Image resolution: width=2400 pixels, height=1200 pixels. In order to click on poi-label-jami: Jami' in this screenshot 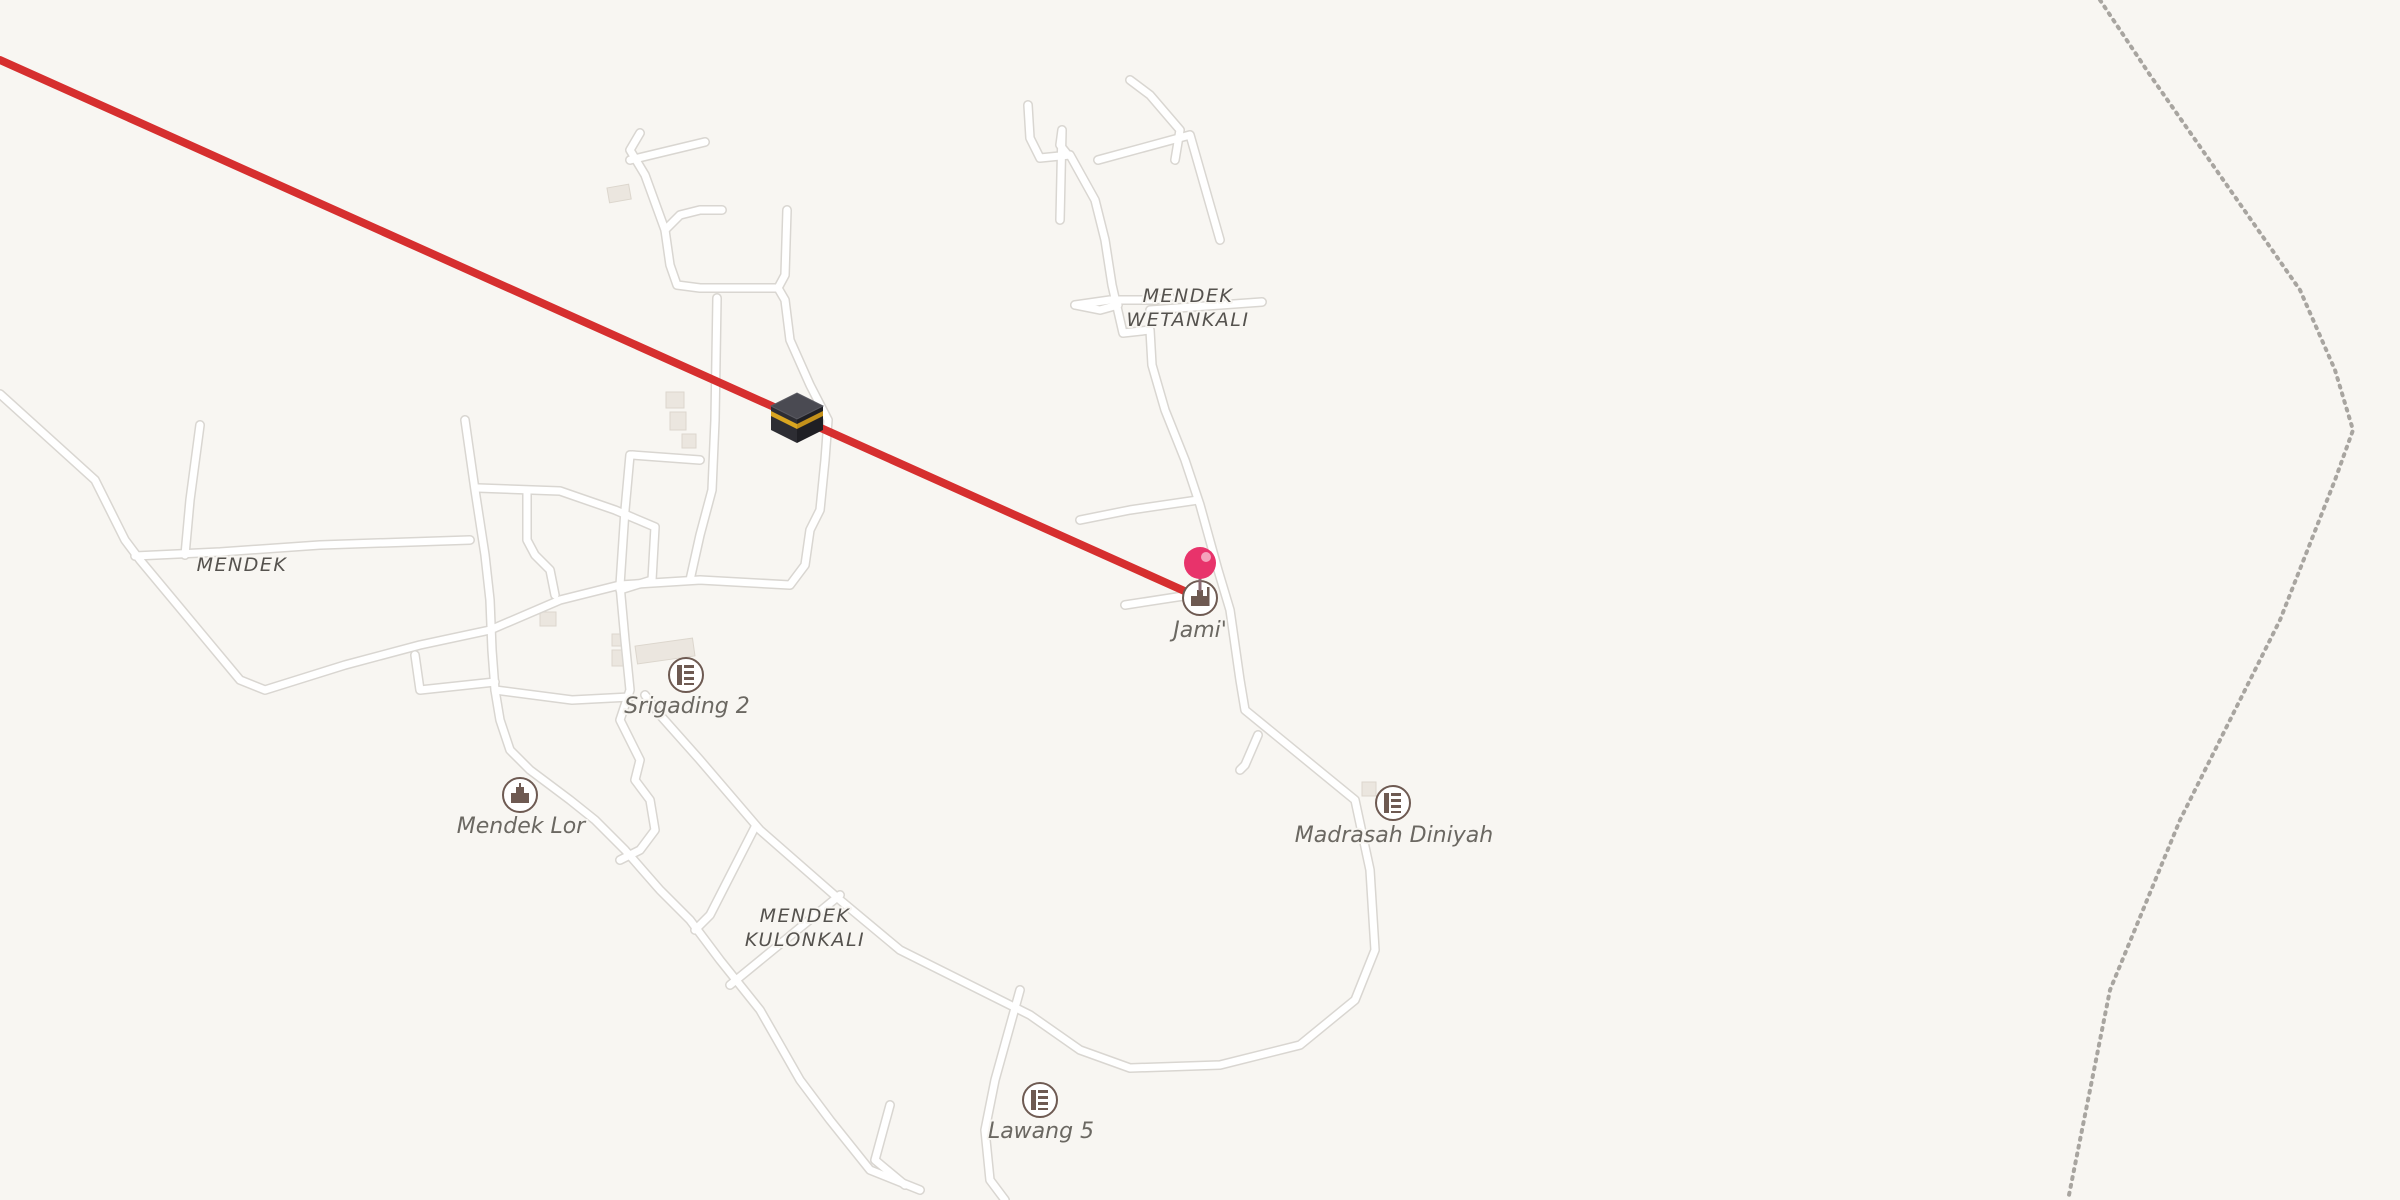, I will do `click(1198, 630)`.